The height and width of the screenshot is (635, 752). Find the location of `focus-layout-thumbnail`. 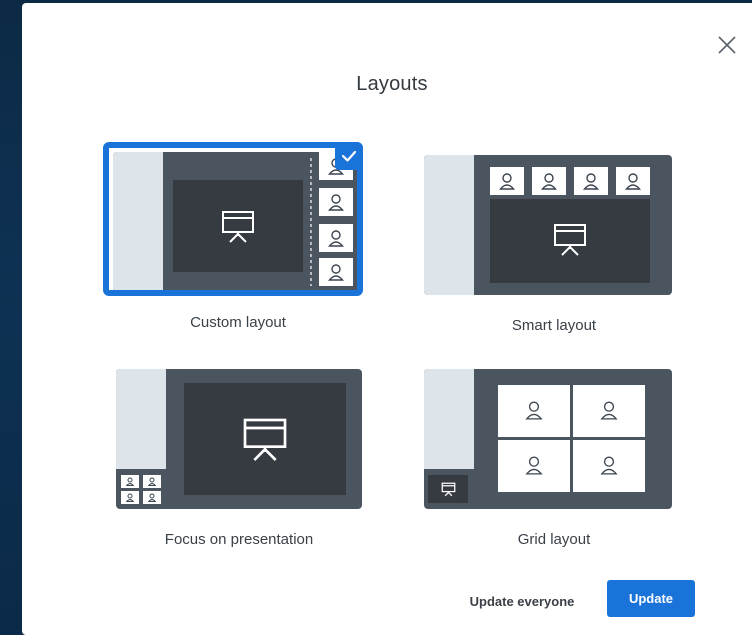

focus-layout-thumbnail is located at coordinates (239, 439).